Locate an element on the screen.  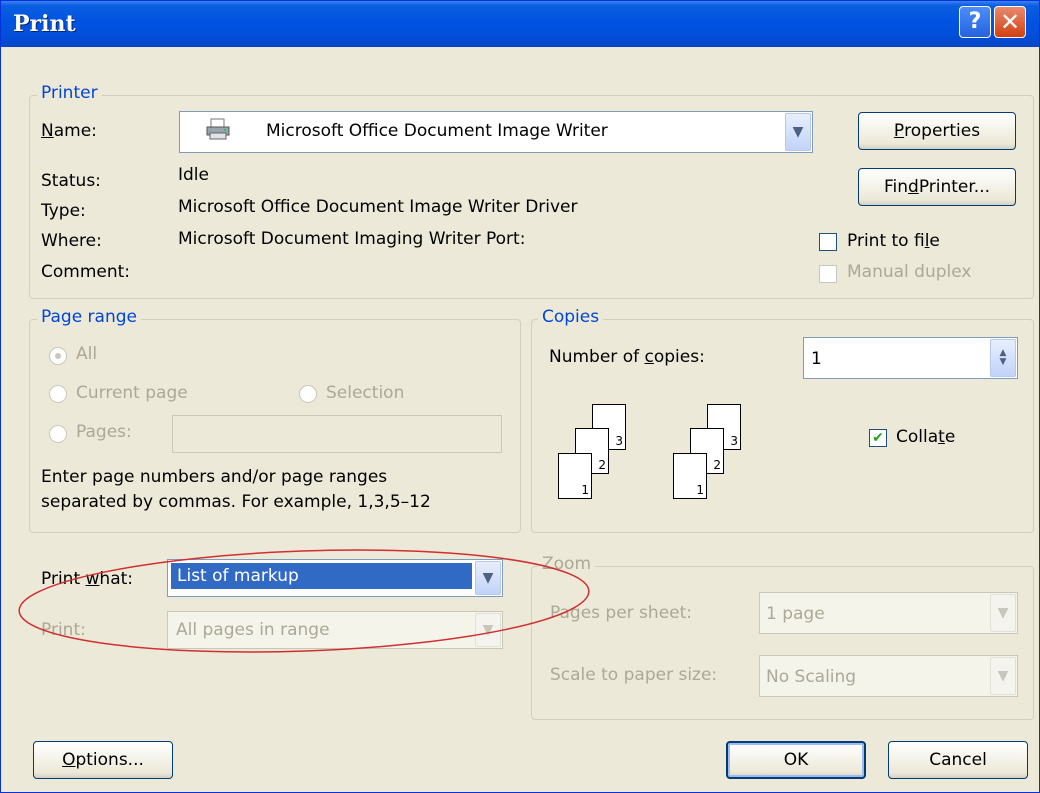
current-page-radio is located at coordinates (58, 394).